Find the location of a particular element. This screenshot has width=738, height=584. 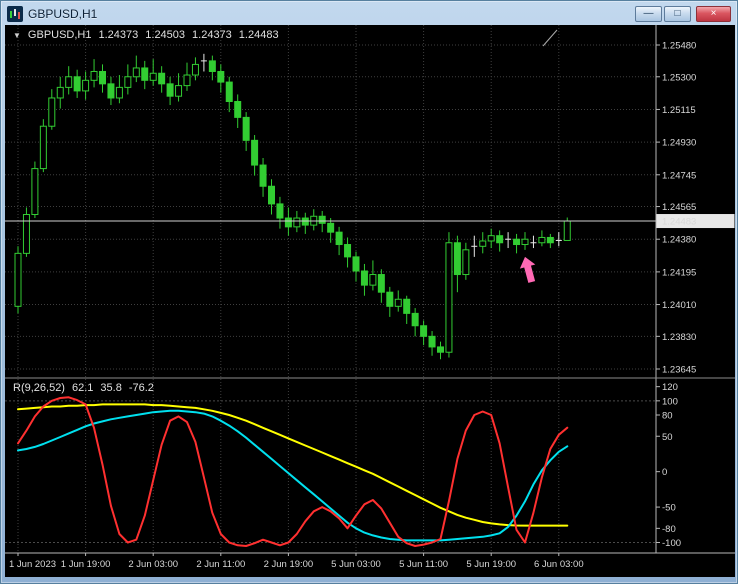

price-tick-label: 1.24010 is located at coordinates (679, 305).